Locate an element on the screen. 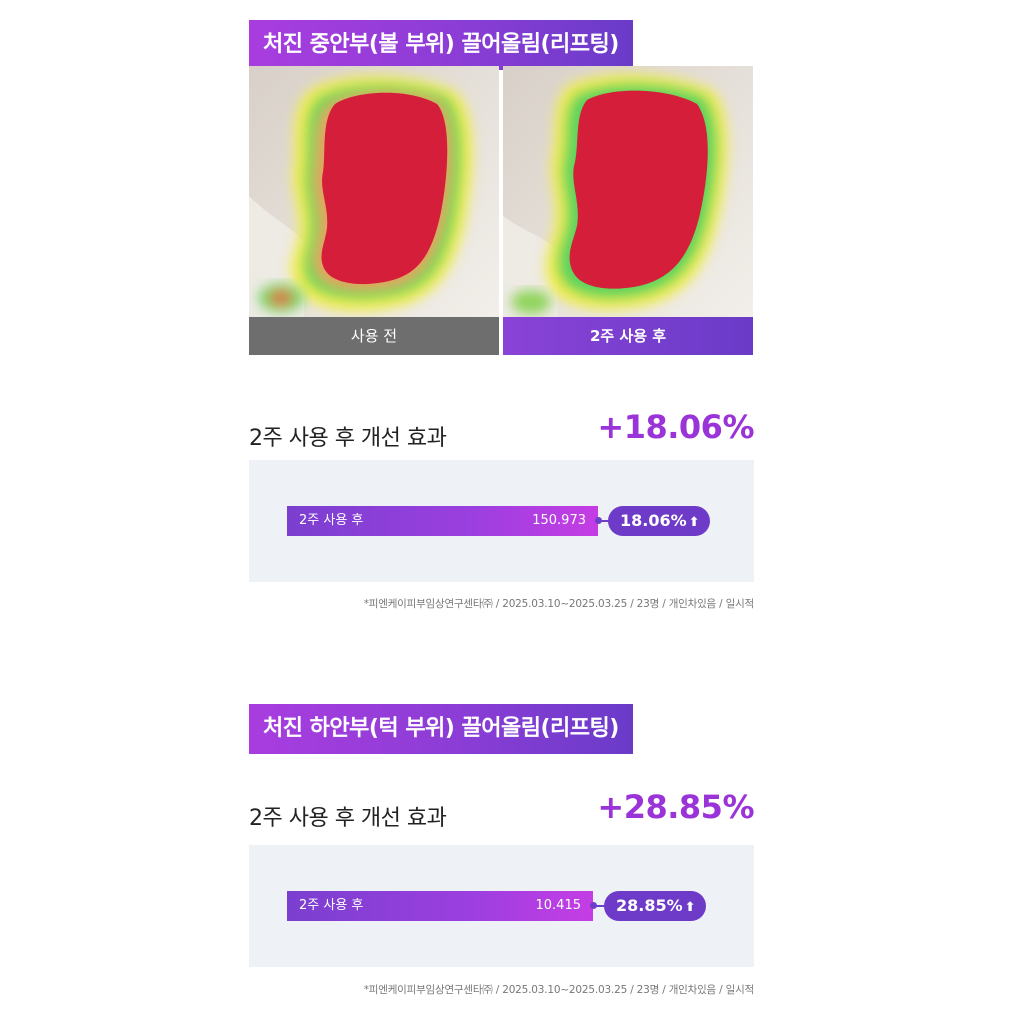 This screenshot has height=1024, width=1024. before-photo: 사용 전 is located at coordinates (374, 211).